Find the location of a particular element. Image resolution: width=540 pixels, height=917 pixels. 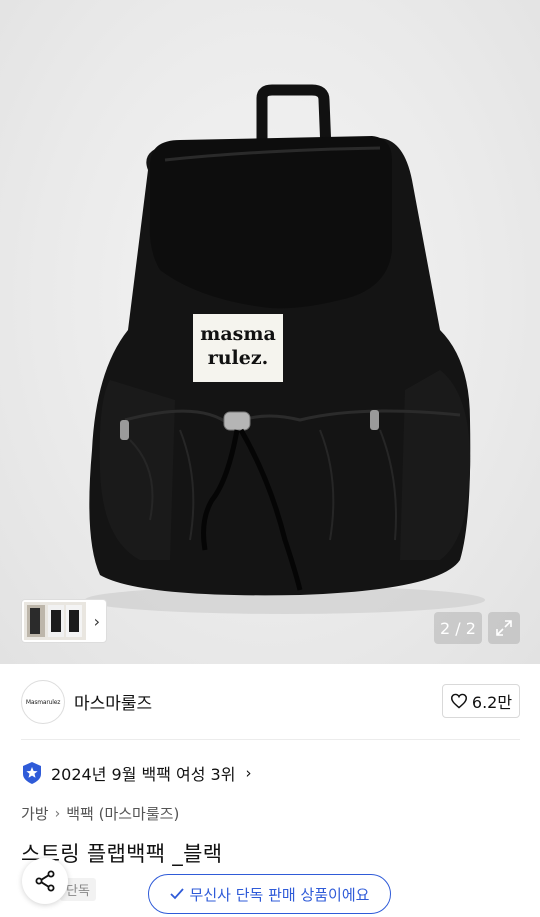

like-count: 6.2만 is located at coordinates (492, 702).